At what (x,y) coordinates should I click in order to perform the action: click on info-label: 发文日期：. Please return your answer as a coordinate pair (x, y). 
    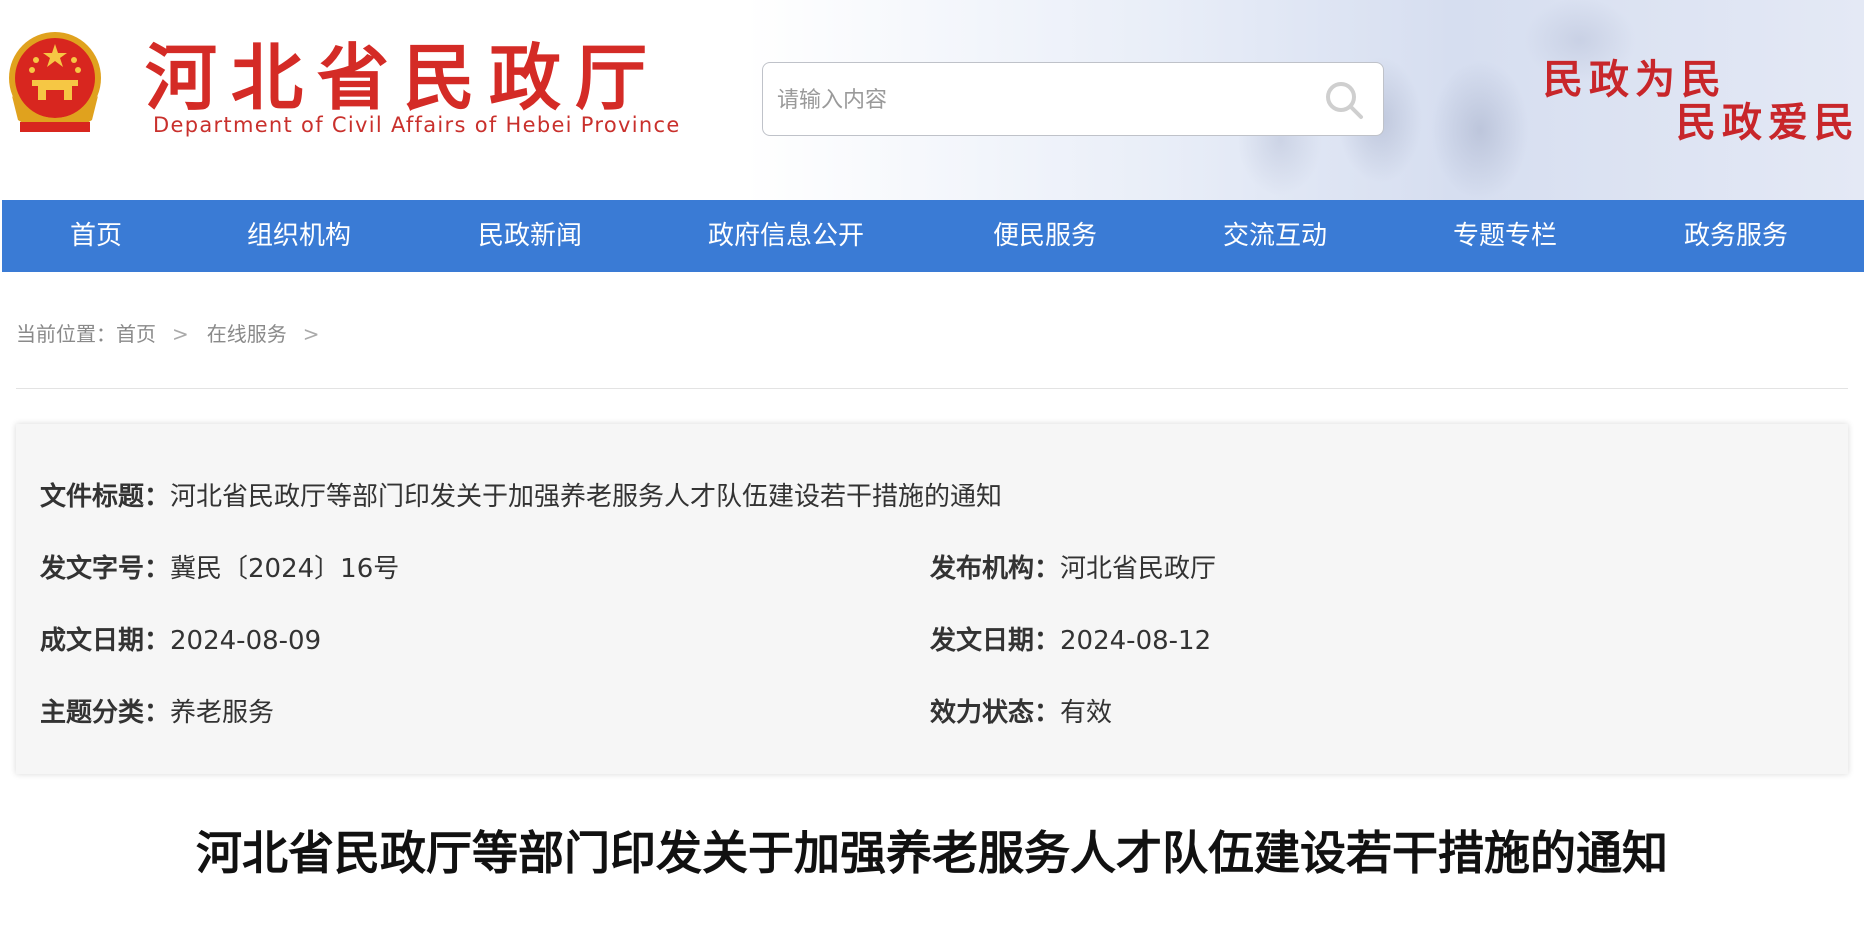
    Looking at the image, I should click on (995, 641).